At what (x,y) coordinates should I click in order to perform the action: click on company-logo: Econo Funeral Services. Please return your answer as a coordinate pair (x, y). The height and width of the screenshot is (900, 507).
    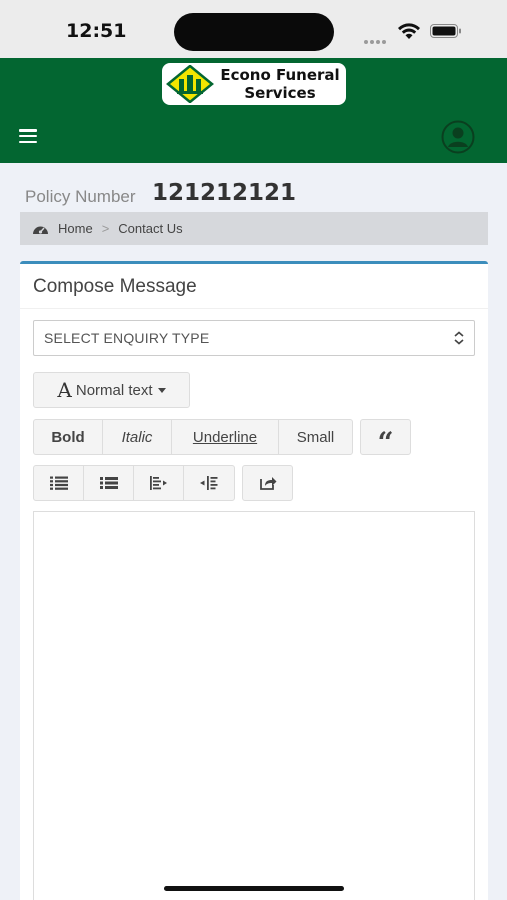
    Looking at the image, I should click on (254, 84).